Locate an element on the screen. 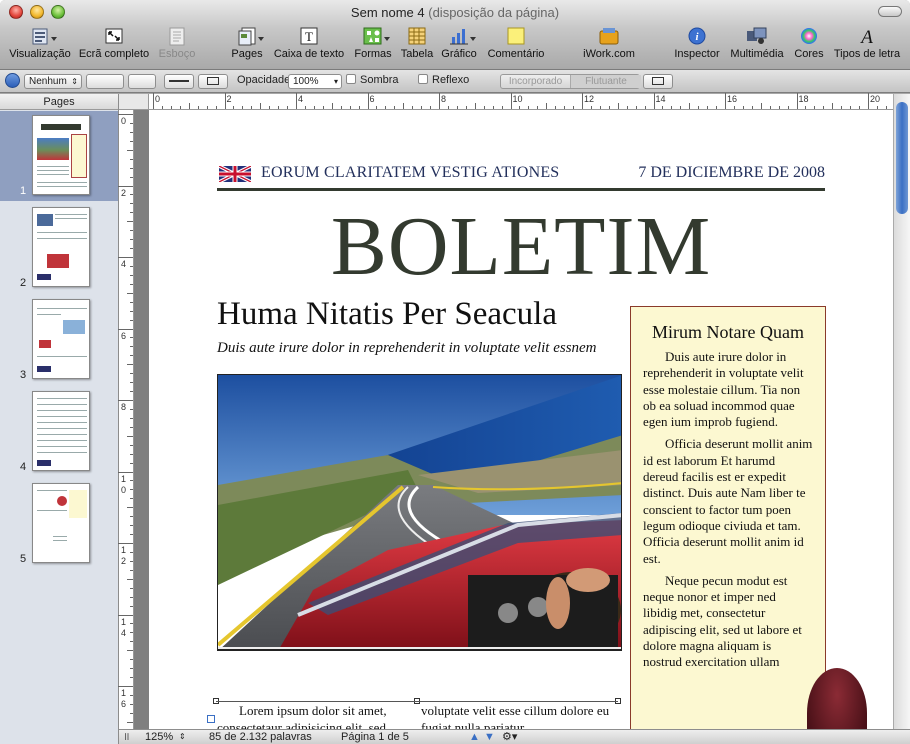 This screenshot has height=744, width=910. page-thumbnail-1: 1 is located at coordinates (59, 156).